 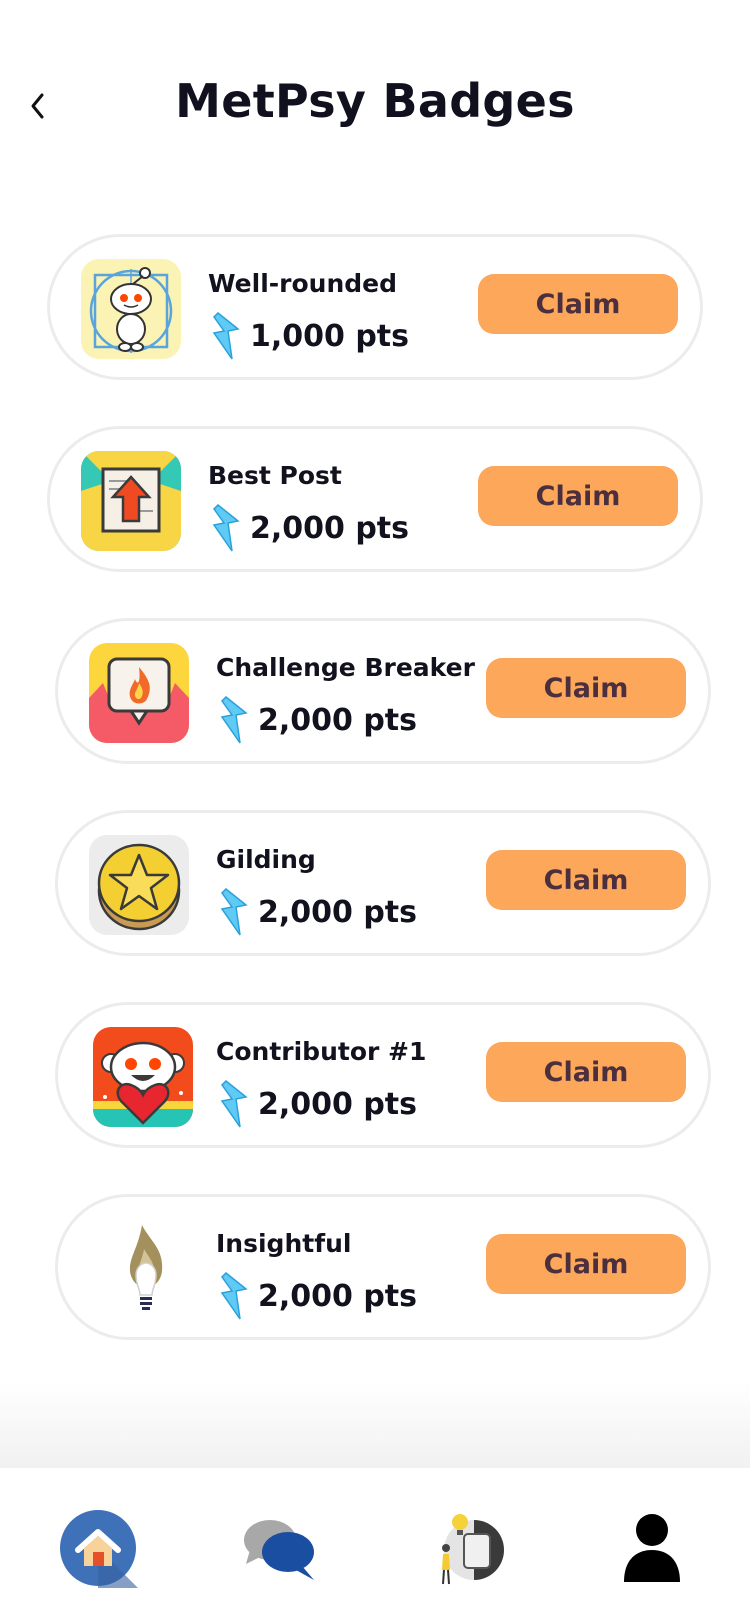 I want to click on points-value: 1,000 pts, so click(x=330, y=336).